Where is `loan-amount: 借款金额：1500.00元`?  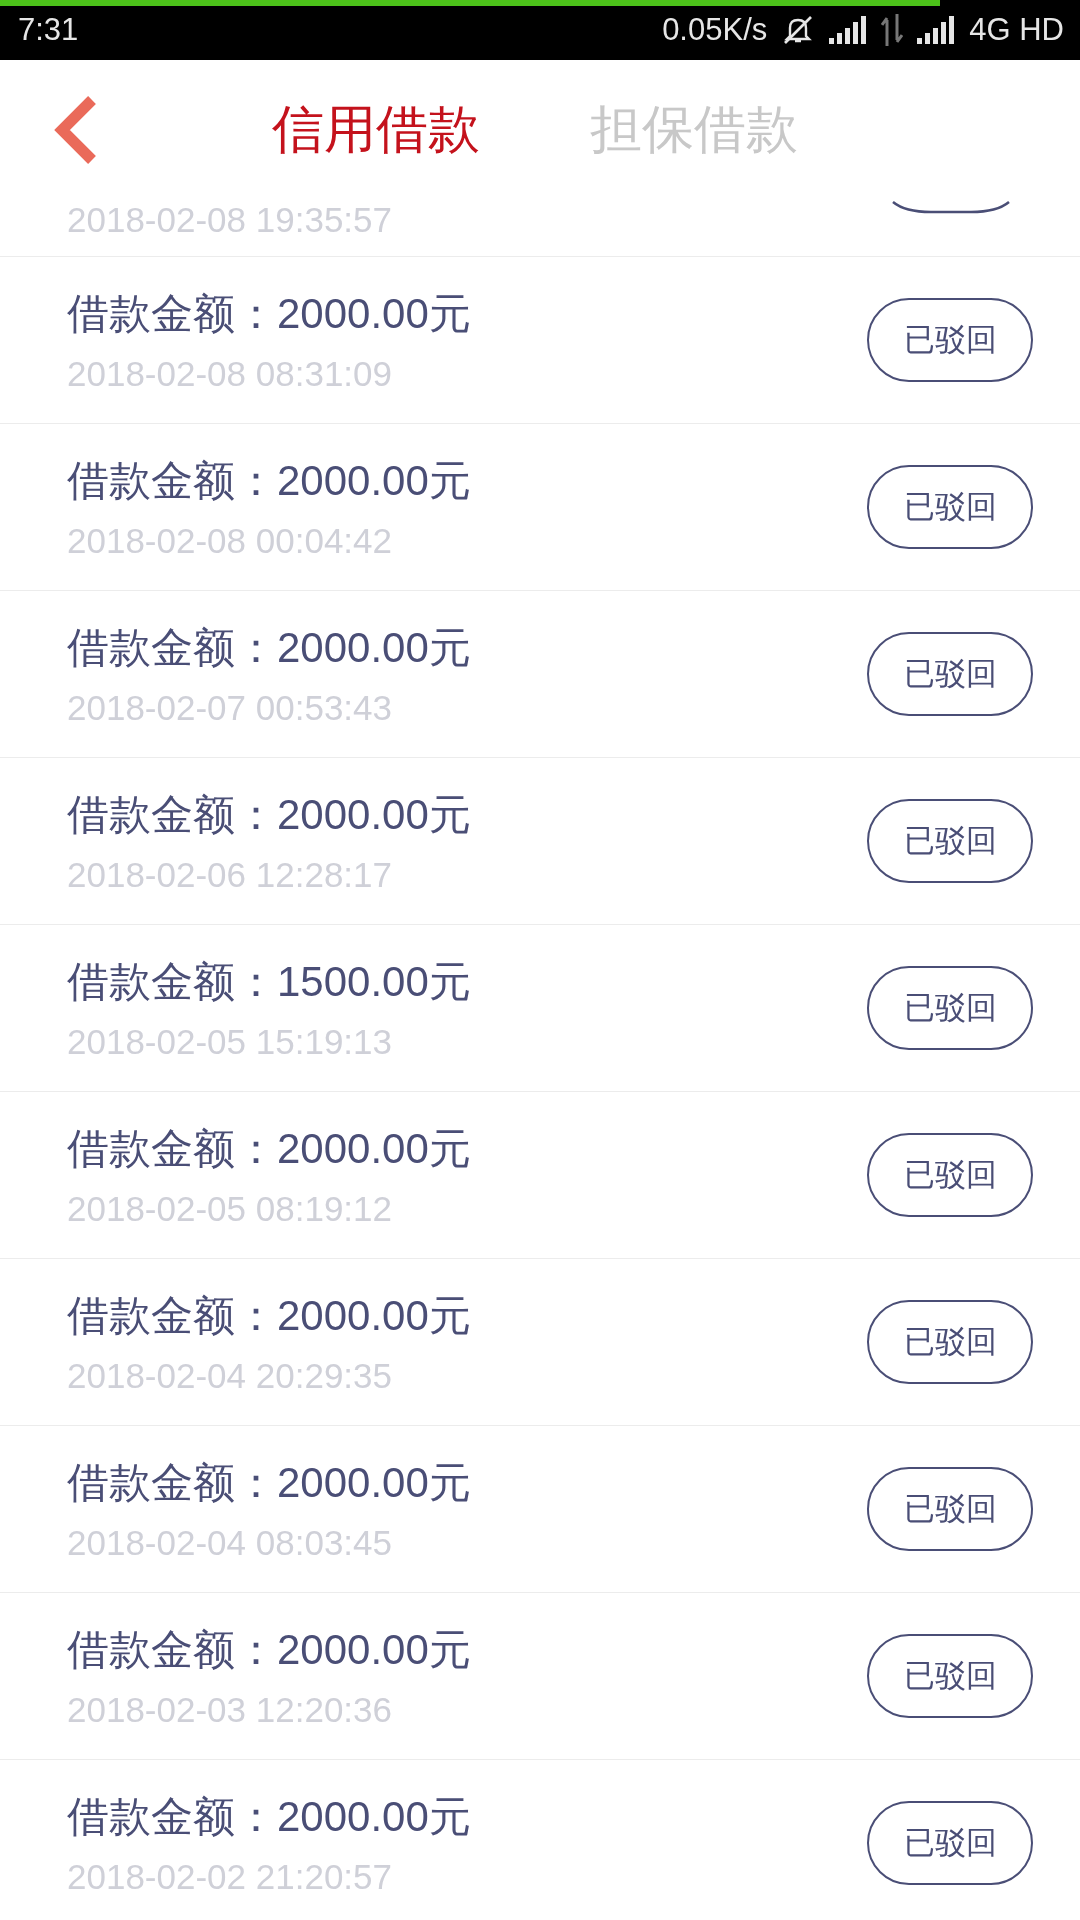
loan-amount: 借款金额：1500.00元 is located at coordinates (269, 982).